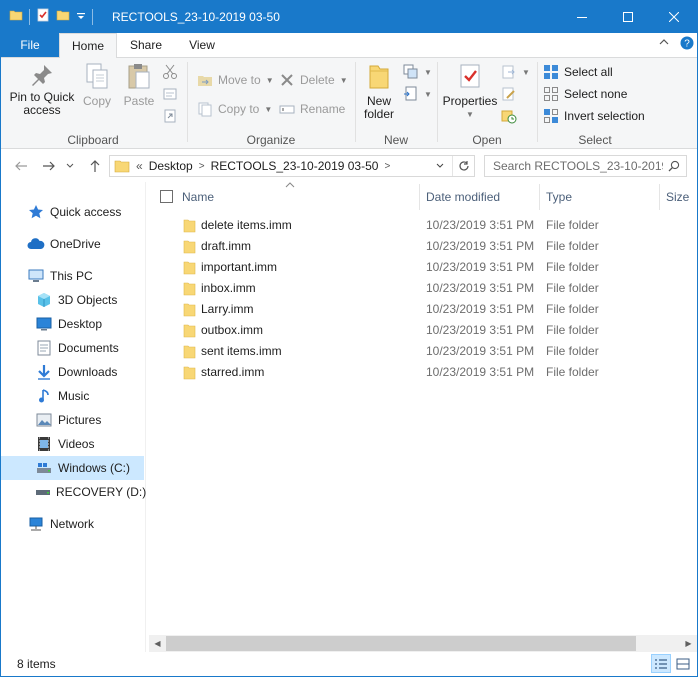  I want to click on copy-to-button: Copy to ▼, so click(234, 109).